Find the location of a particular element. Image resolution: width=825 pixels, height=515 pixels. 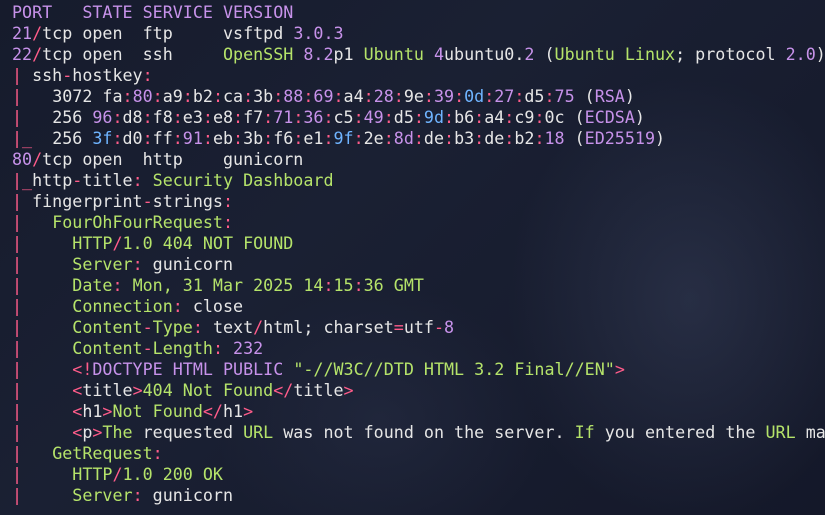

terminal-text-segment: 2.0 is located at coordinates (800, 54).